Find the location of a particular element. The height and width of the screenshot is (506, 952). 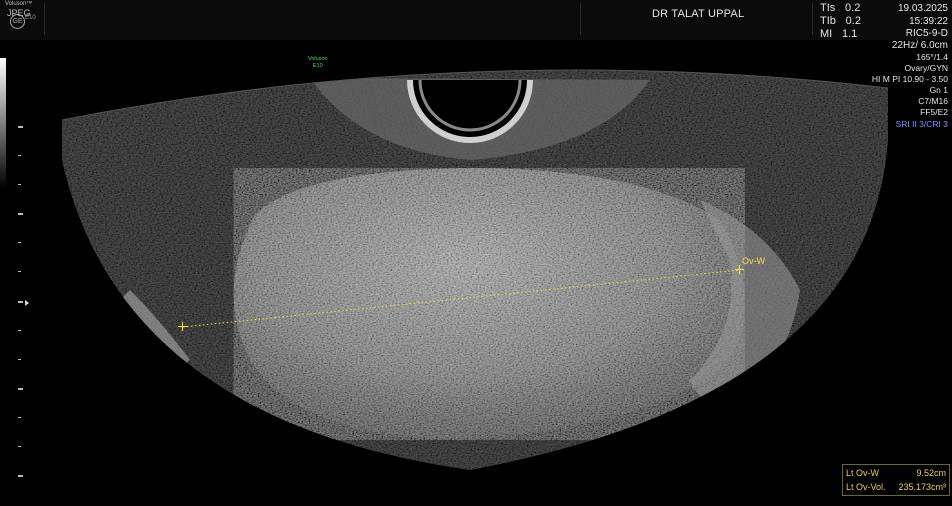

result-row: Lt Ov-W 9.52cm is located at coordinates (896, 473).